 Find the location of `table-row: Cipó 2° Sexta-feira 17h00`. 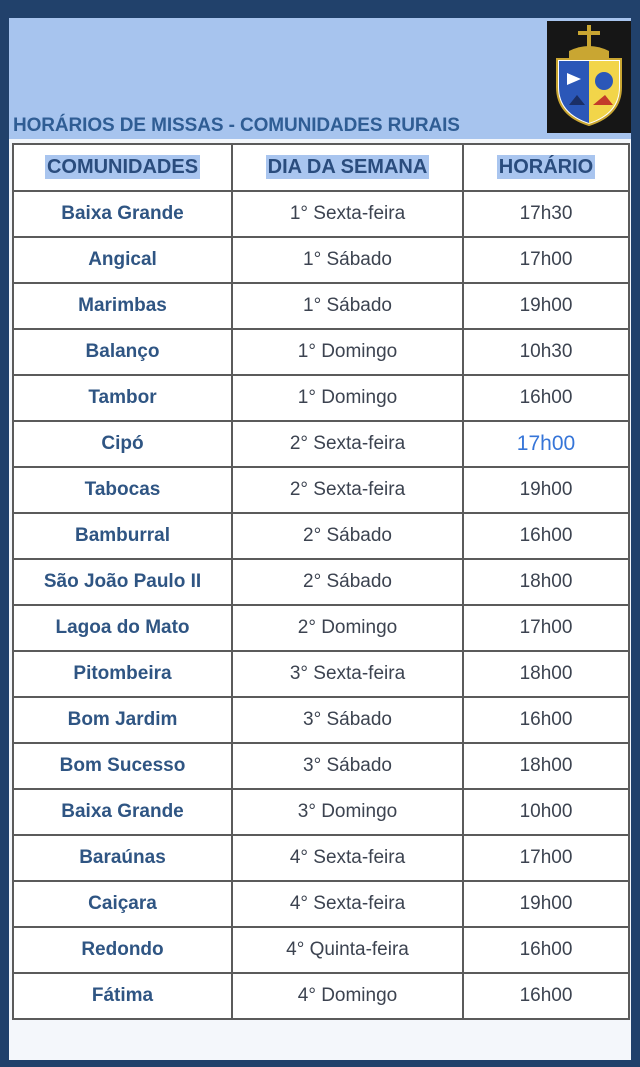

table-row: Cipó 2° Sexta-feira 17h00 is located at coordinates (321, 444).